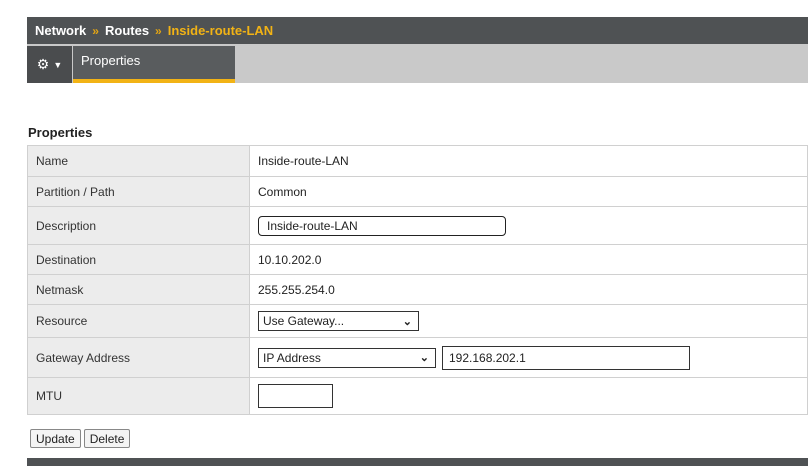 This screenshot has width=808, height=466. I want to click on tab-properties-label: Properties, so click(111, 60).